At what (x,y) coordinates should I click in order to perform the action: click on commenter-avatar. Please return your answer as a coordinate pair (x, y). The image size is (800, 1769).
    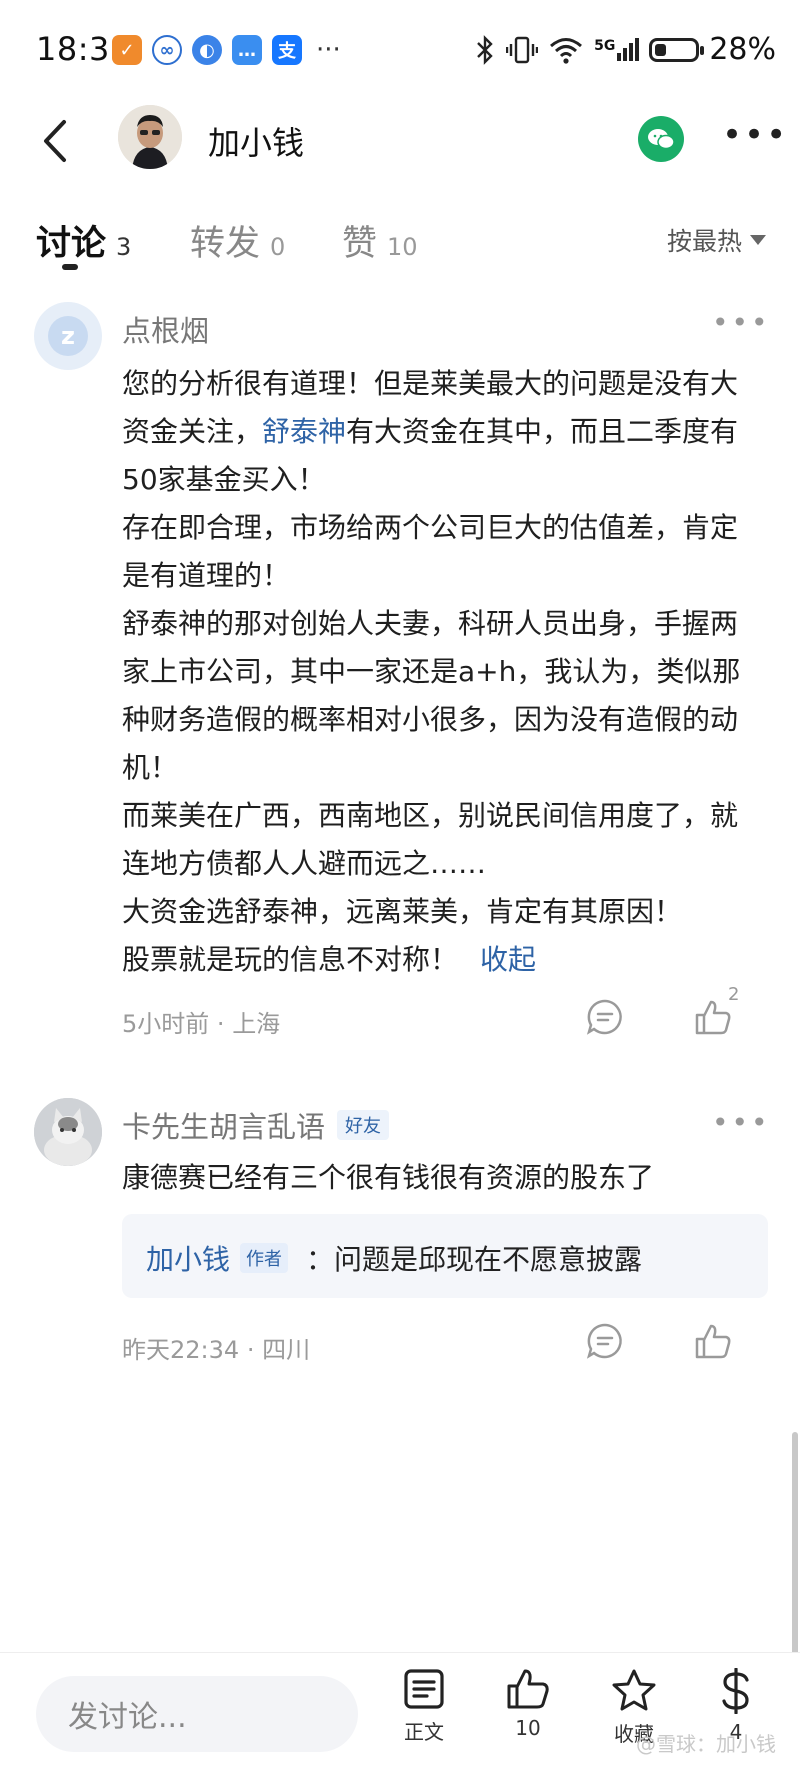
    Looking at the image, I should click on (68, 1132).